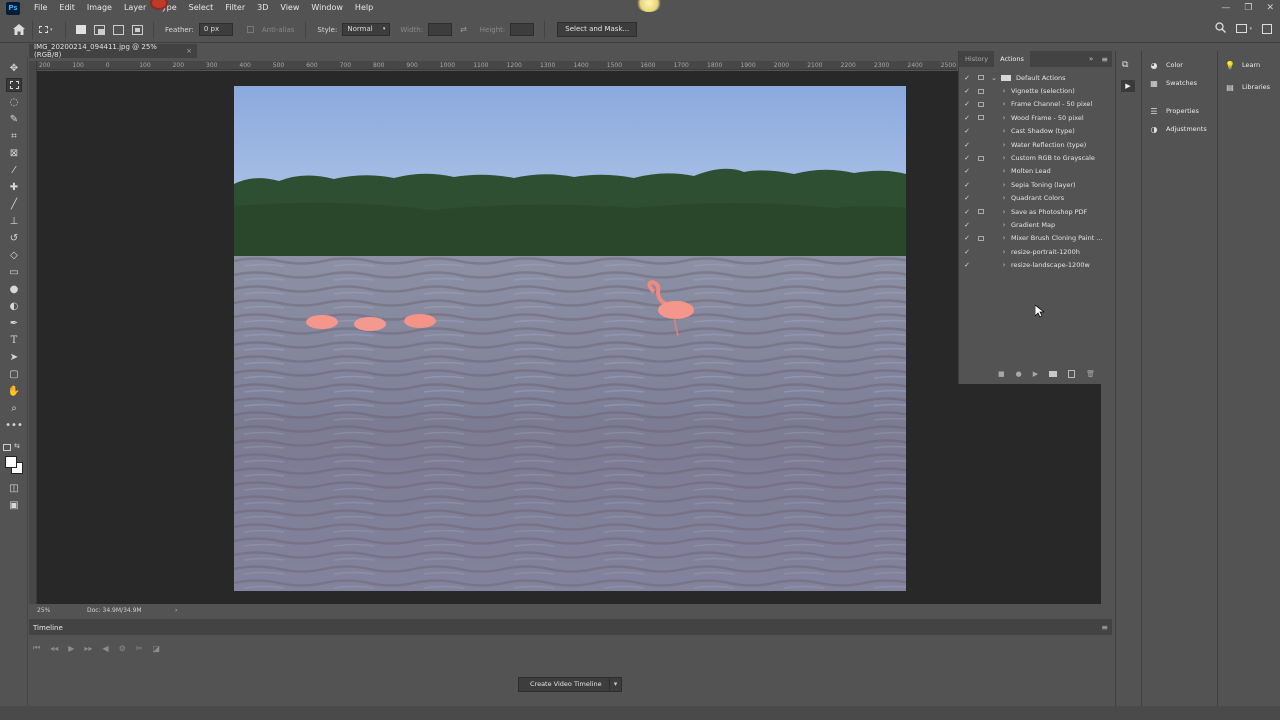 The width and height of the screenshot is (1280, 720). I want to click on collapse-panel-icon: », so click(1091, 59).